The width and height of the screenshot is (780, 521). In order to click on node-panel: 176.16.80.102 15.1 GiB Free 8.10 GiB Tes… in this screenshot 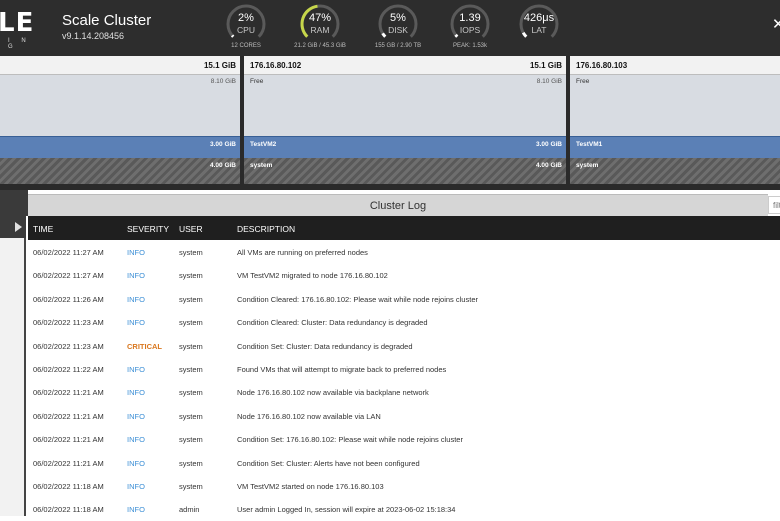, I will do `click(405, 123)`.